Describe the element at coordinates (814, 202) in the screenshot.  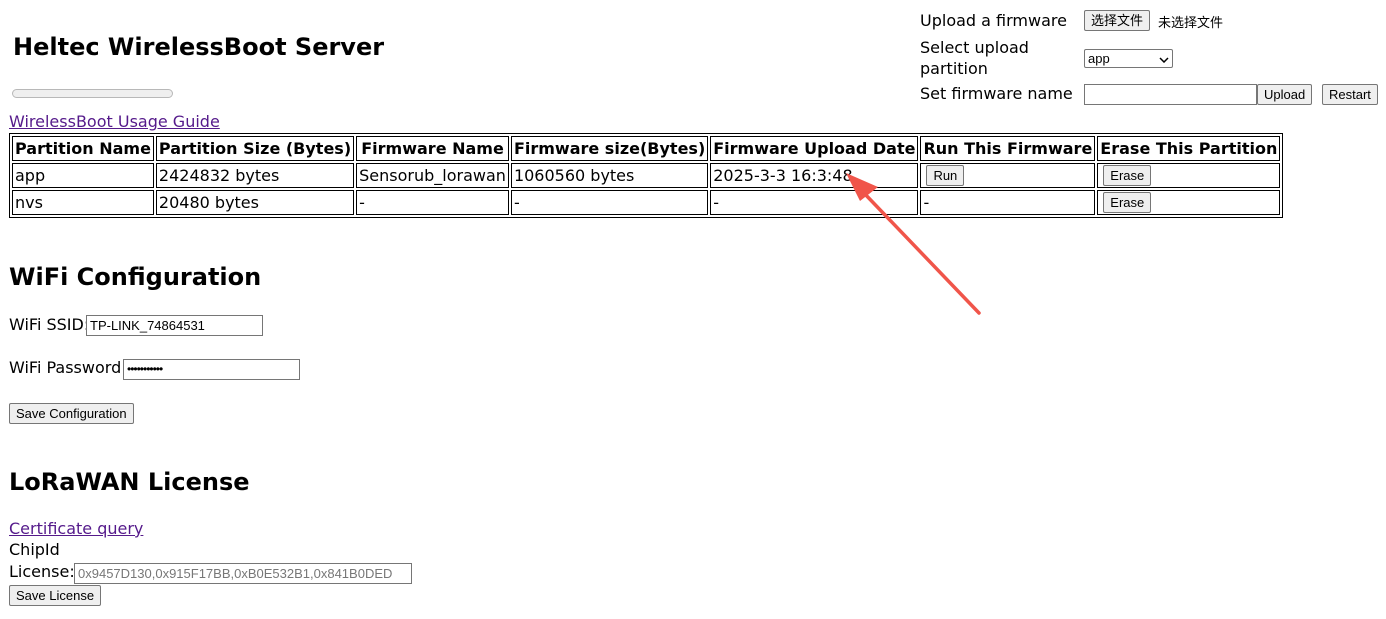
I see `upload-date-cell: -` at that location.